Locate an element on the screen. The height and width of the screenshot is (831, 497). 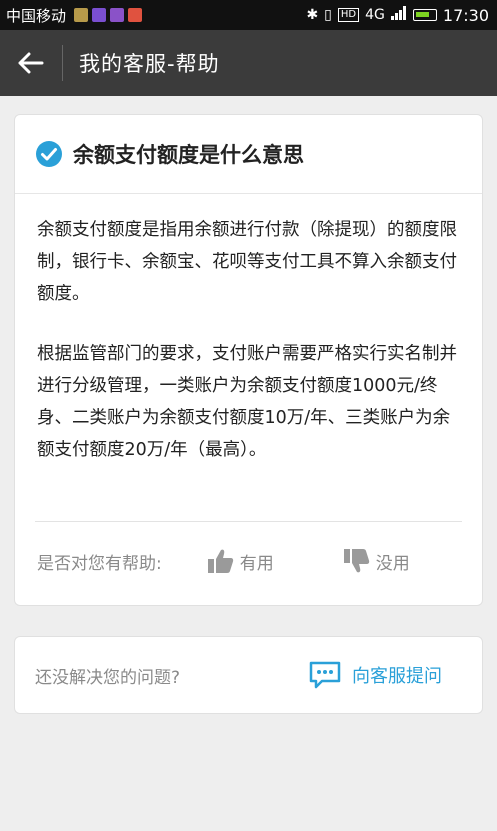
vibrate-icon: ▯ is located at coordinates (328, 15).